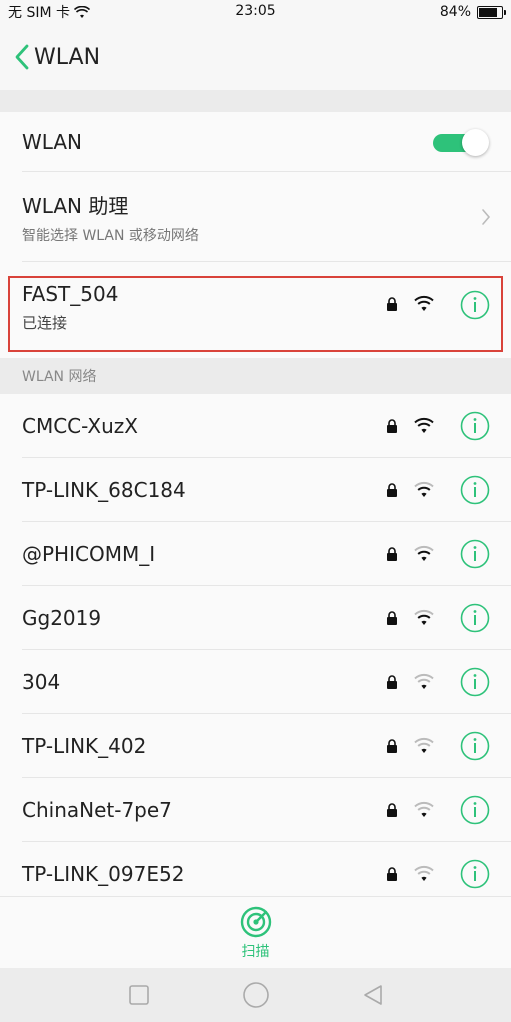  What do you see at coordinates (75, 206) in the screenshot?
I see `assistant-title: WLAN 助理` at bounding box center [75, 206].